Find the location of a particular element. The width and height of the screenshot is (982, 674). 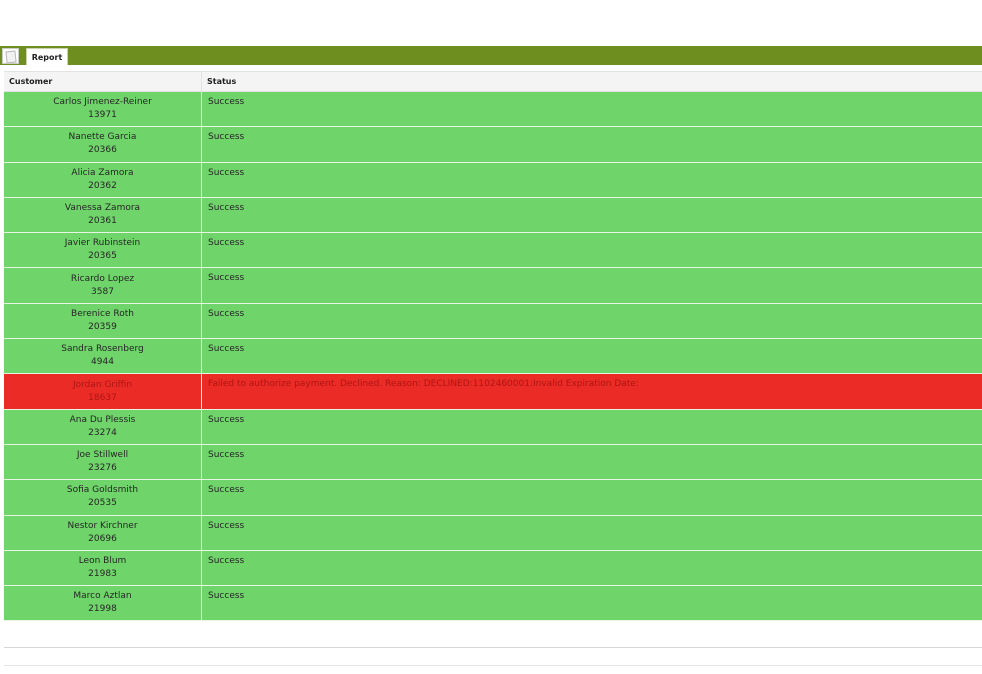

column-header-customer: Customer is located at coordinates (103, 81).